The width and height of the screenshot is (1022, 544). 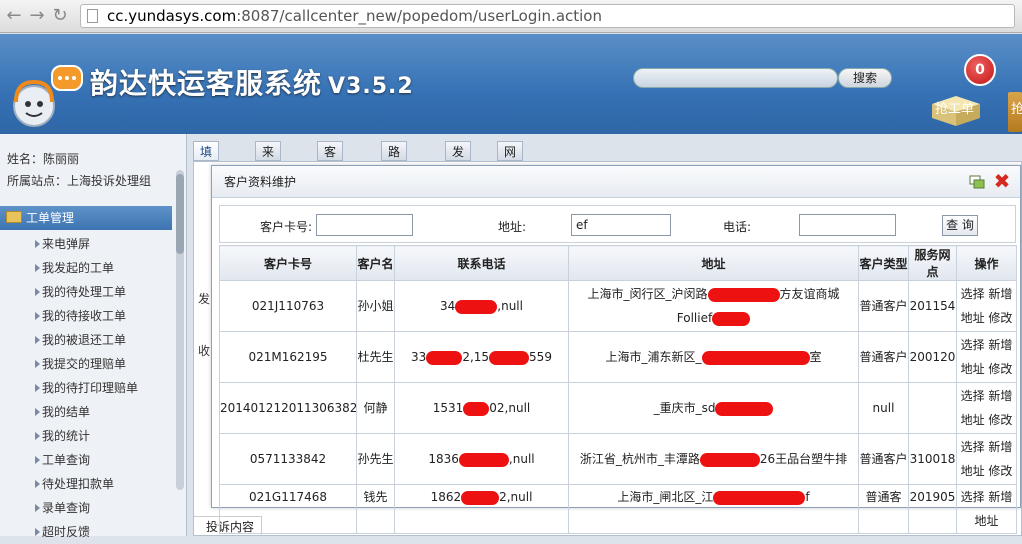 I want to click on sidebar-item: 我的待接收工单, so click(x=86, y=316).